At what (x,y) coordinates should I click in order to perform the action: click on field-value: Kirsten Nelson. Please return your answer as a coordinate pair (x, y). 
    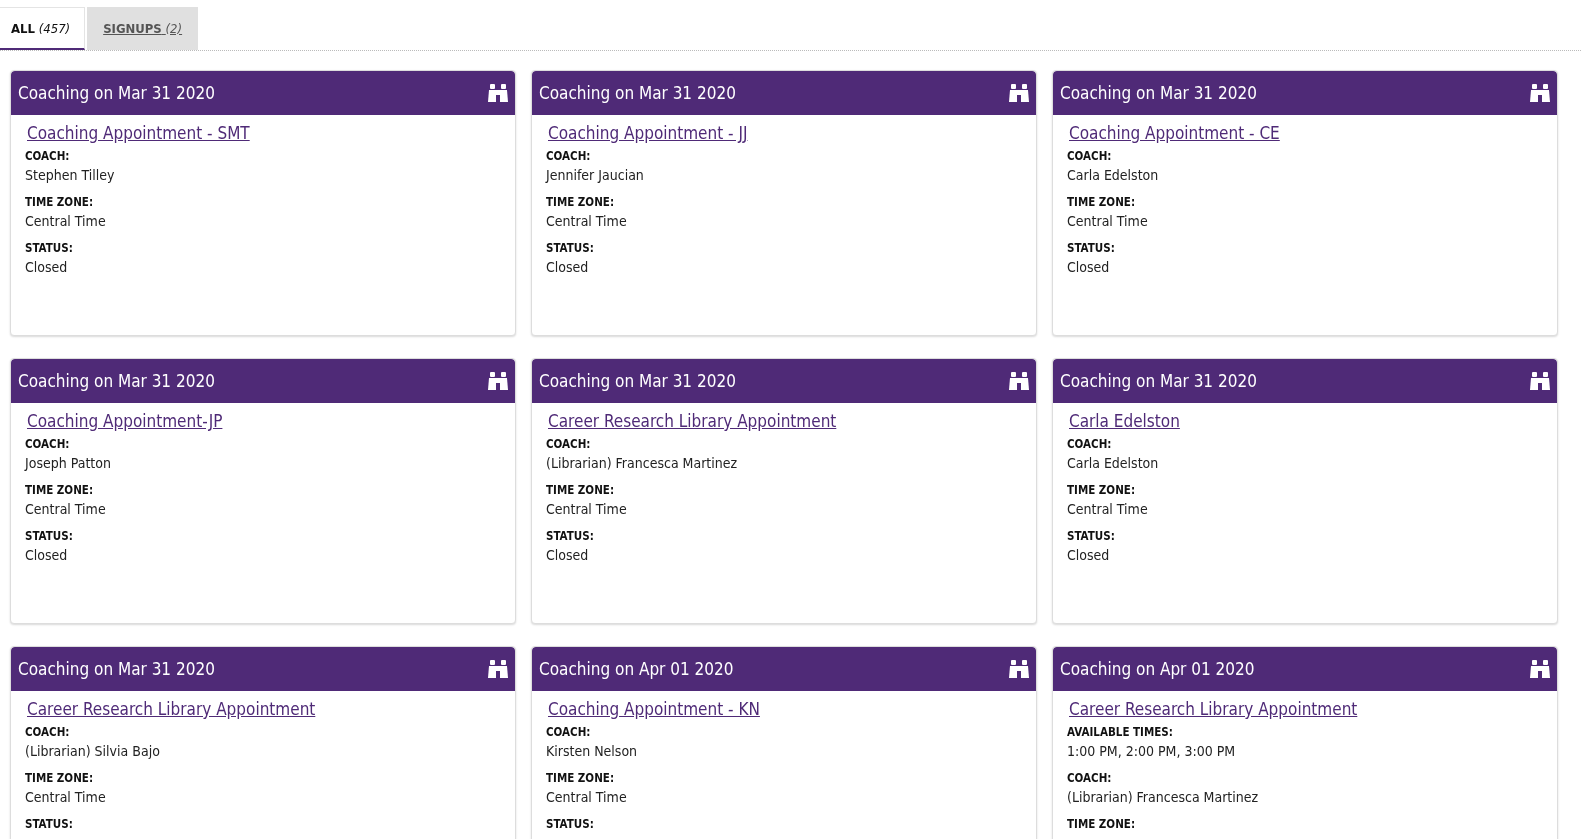
    Looking at the image, I should click on (592, 751).